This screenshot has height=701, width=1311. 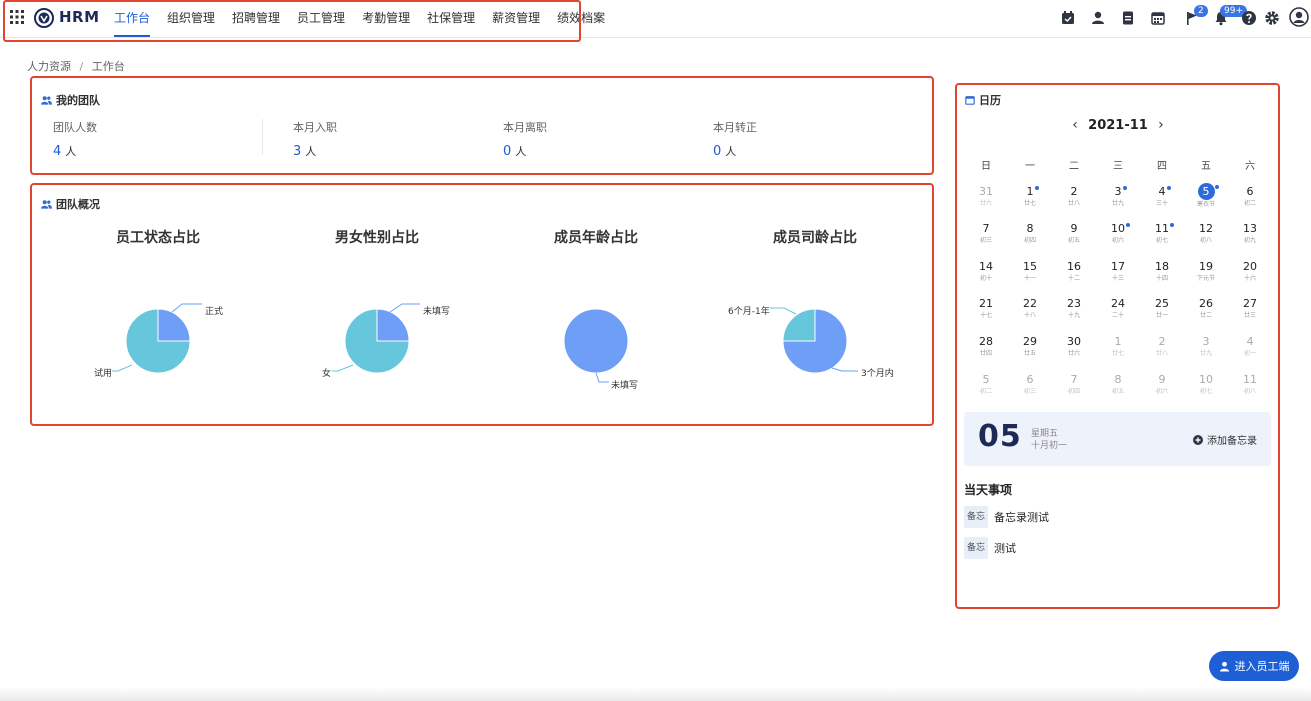 I want to click on next-month-button: ›, so click(x=1161, y=125).